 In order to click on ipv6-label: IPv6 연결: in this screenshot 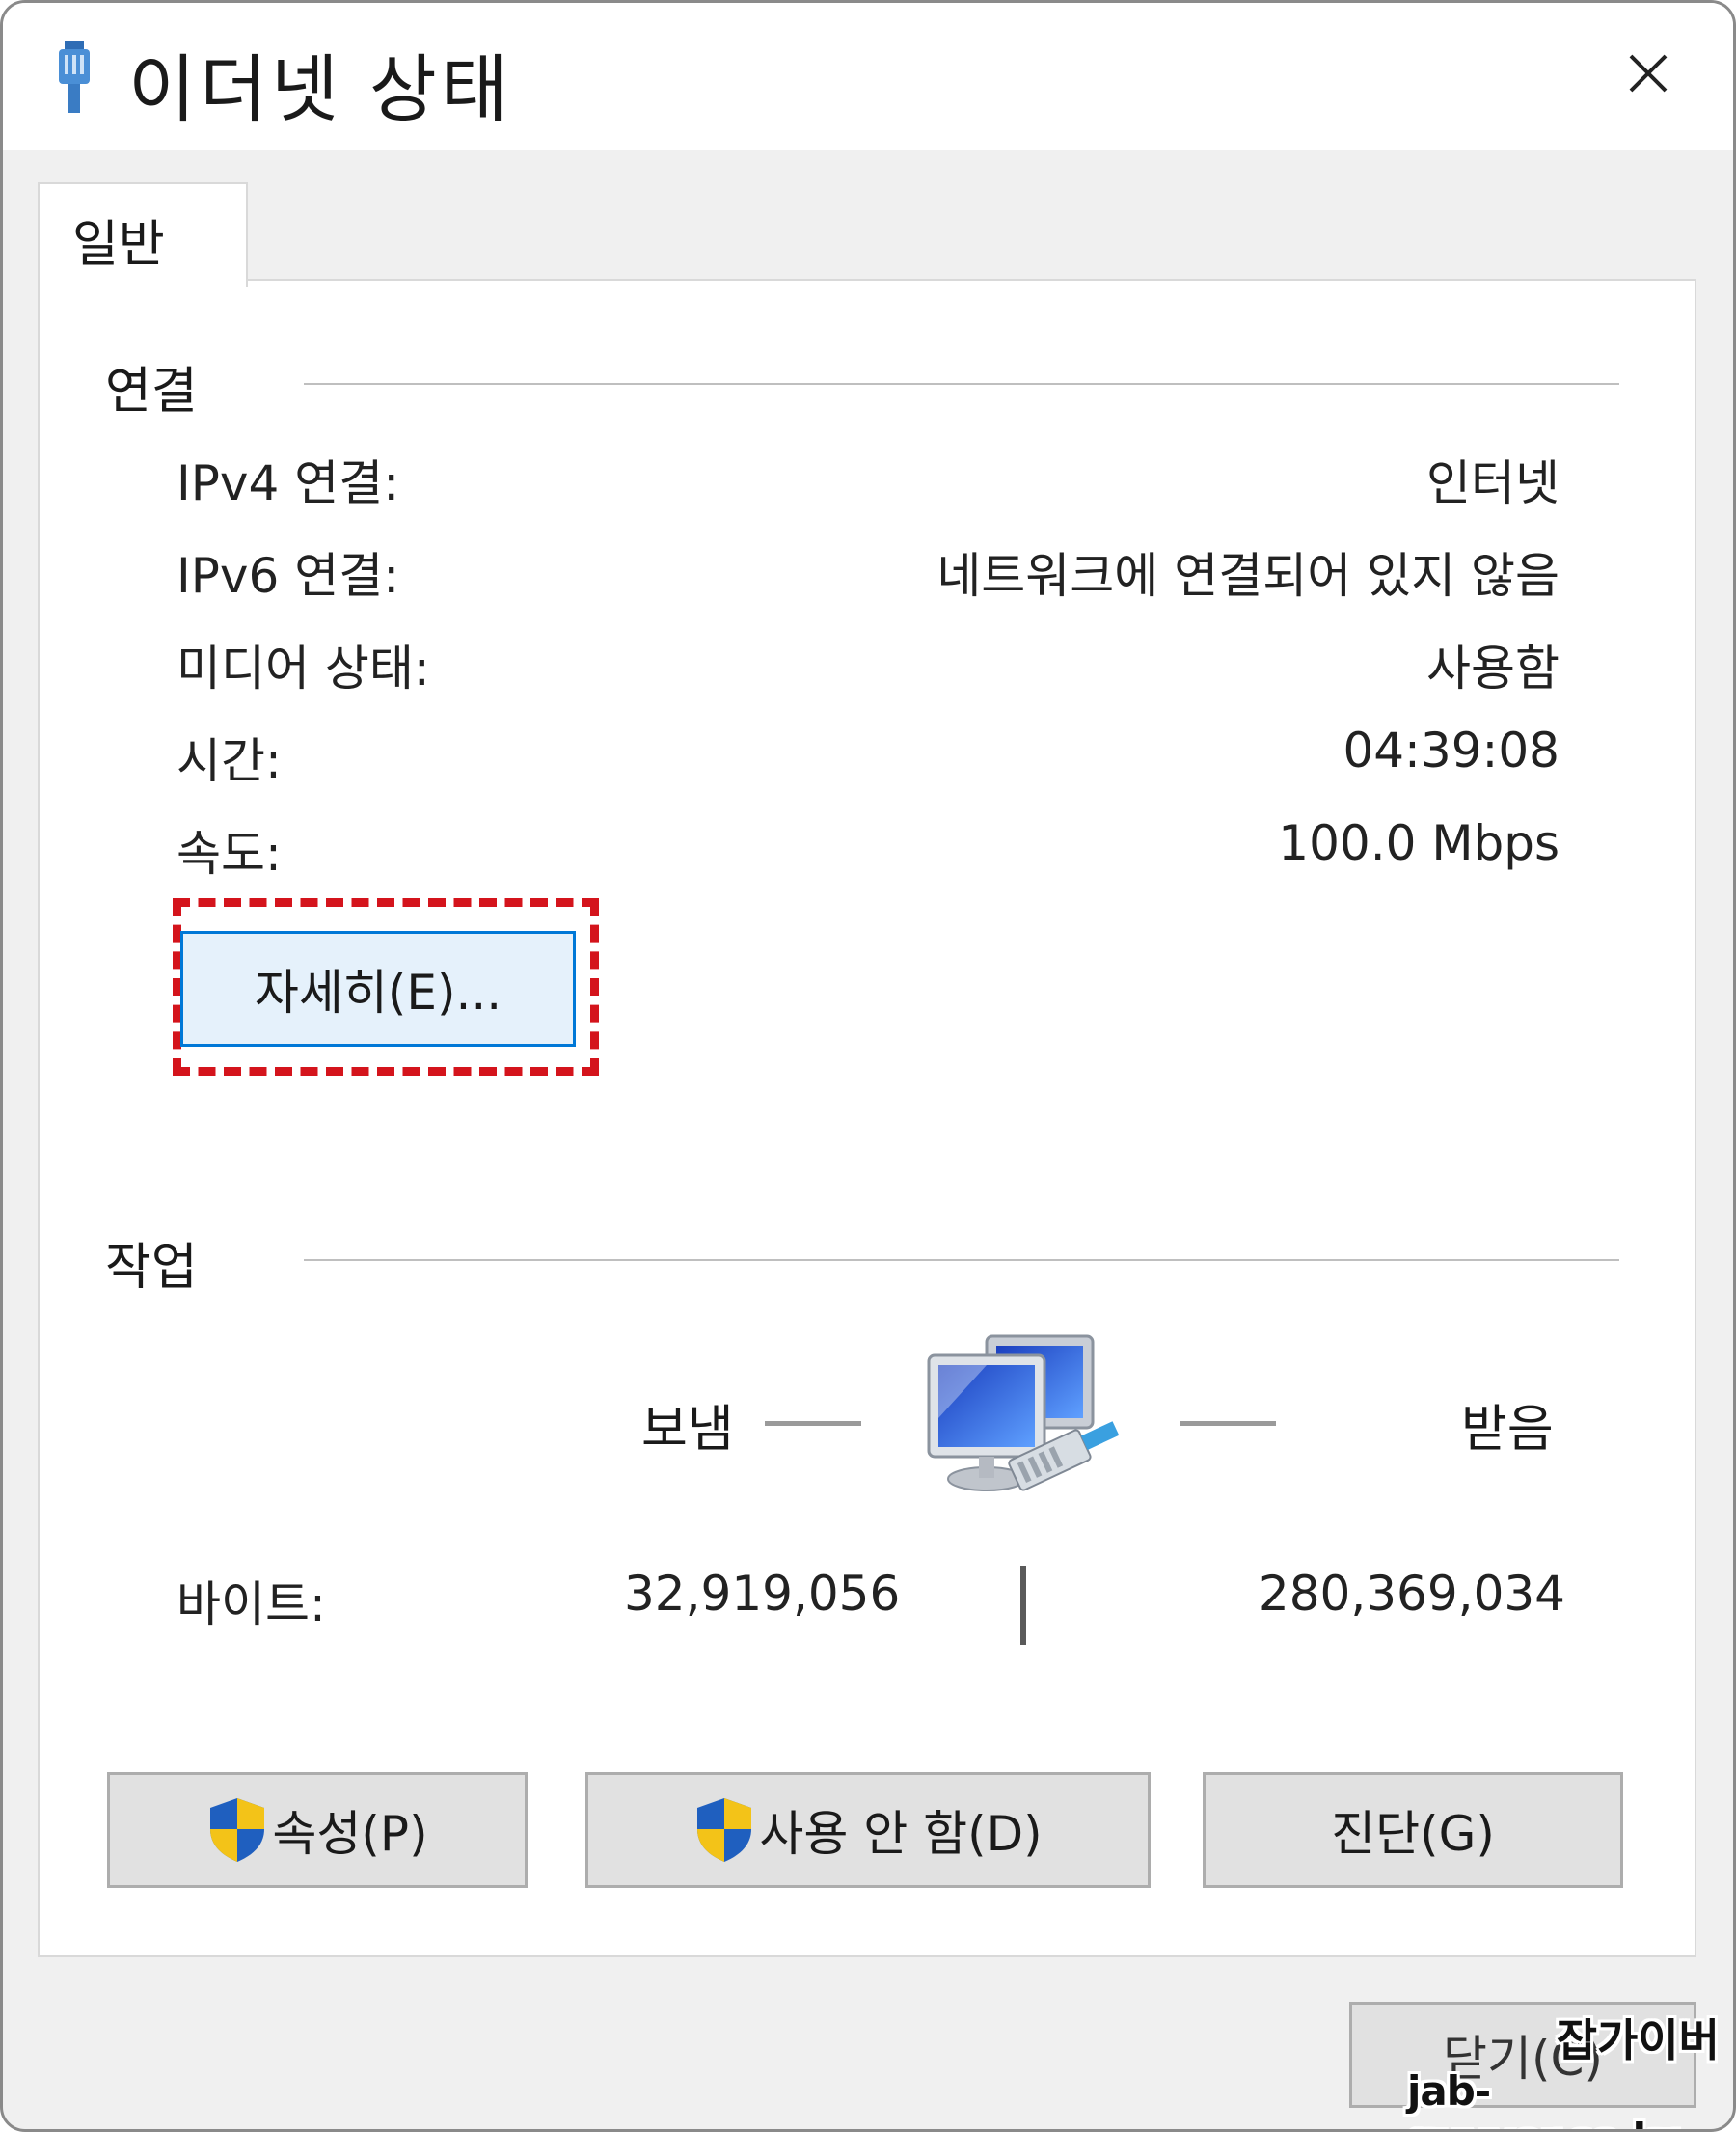, I will do `click(288, 576)`.